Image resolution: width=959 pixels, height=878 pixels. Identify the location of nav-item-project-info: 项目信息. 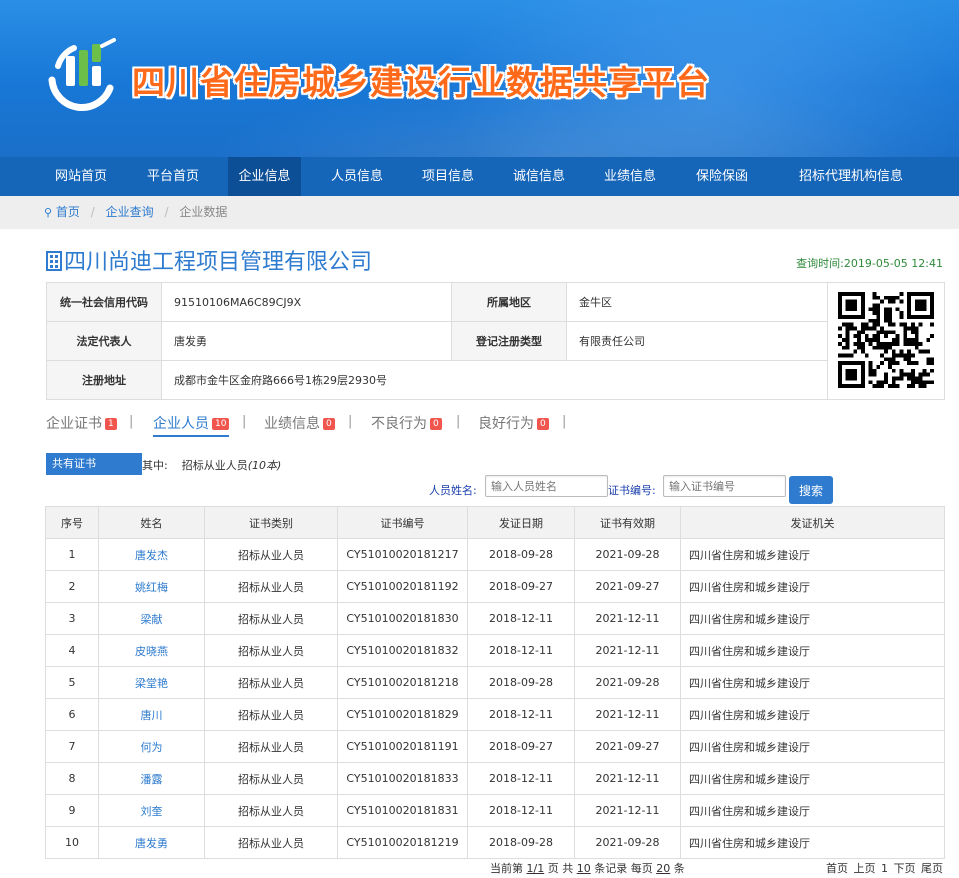
(448, 176).